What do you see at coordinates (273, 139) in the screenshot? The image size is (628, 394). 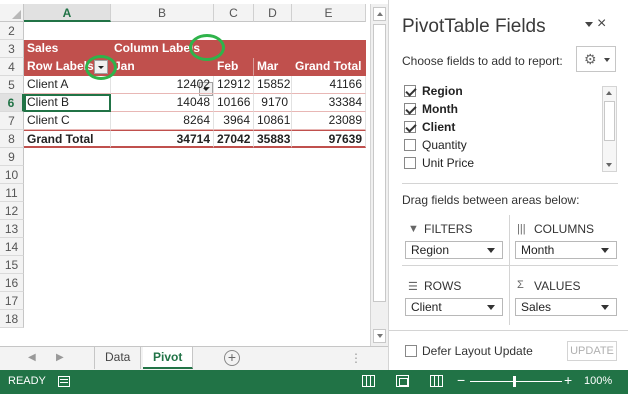 I see `grand-total-value: 35883` at bounding box center [273, 139].